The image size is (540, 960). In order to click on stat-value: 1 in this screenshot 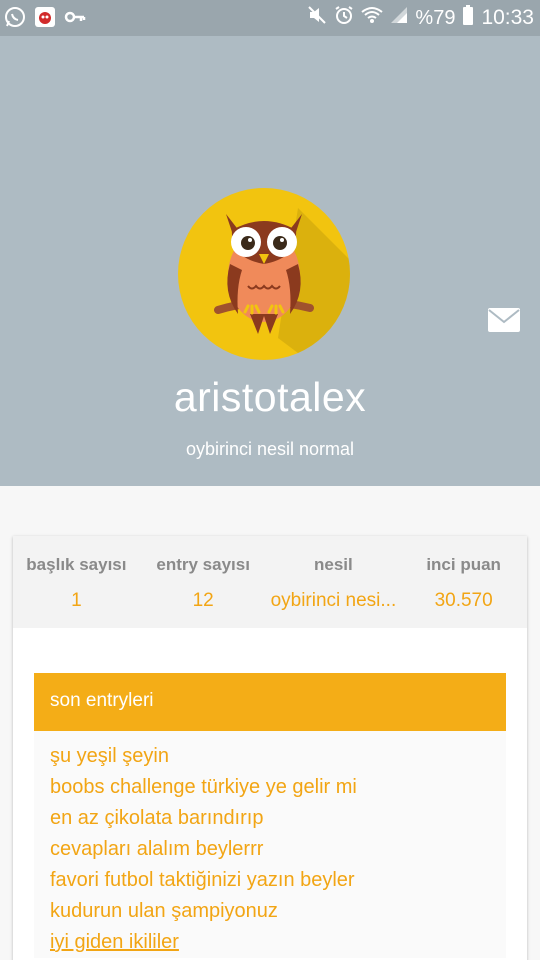, I will do `click(76, 600)`.